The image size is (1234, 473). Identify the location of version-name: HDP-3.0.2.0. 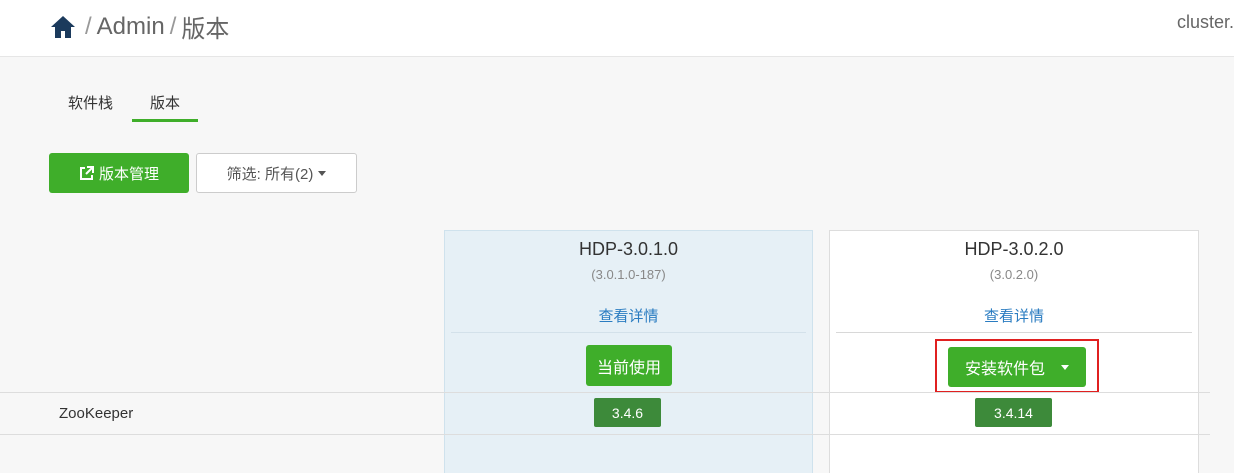
(1014, 249).